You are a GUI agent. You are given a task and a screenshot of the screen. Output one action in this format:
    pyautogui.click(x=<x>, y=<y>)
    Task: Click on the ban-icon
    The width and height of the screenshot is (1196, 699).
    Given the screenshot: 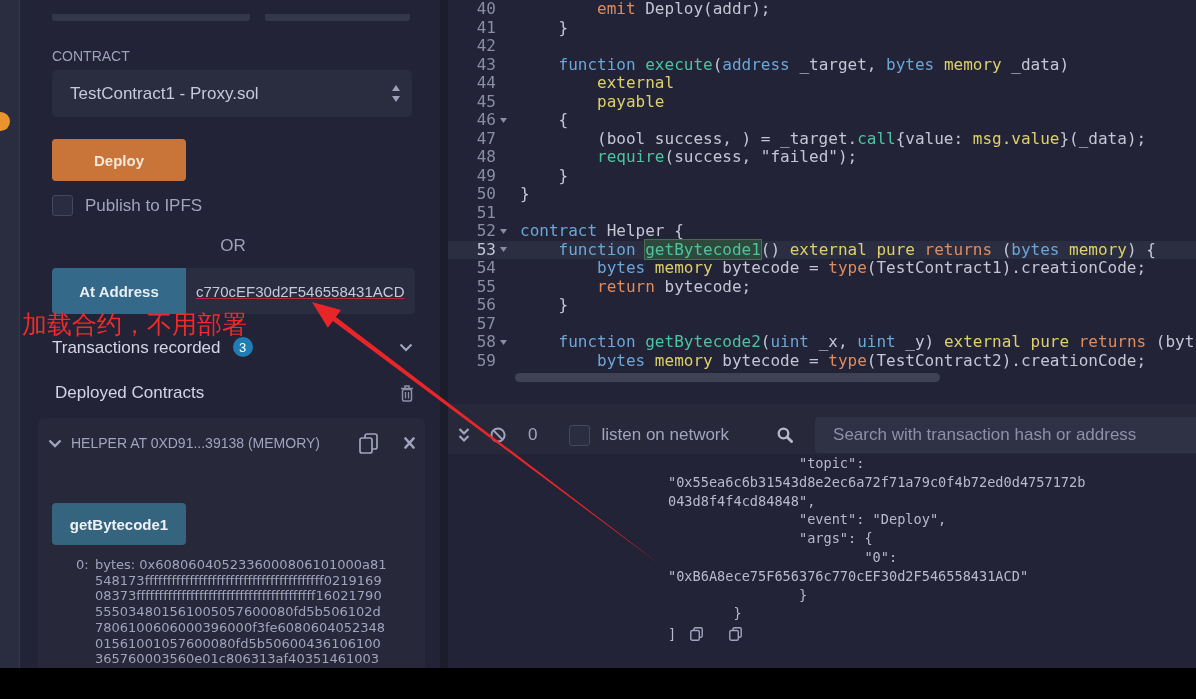 What is the action you would take?
    pyautogui.click(x=498, y=435)
    